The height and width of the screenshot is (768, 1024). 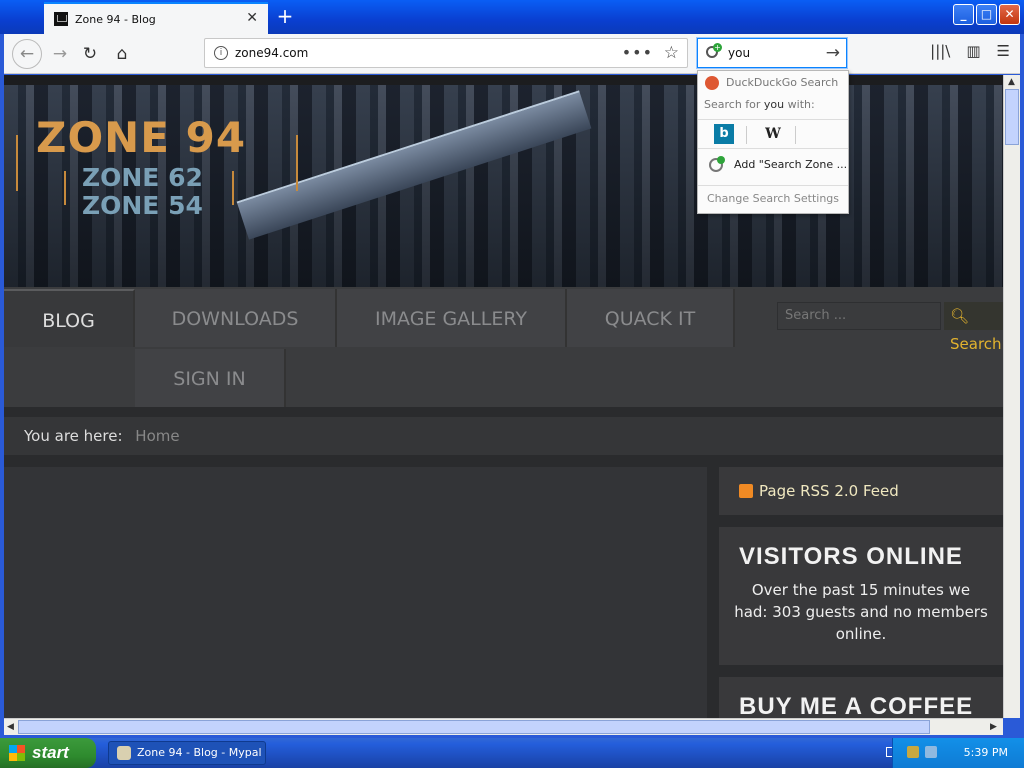 I want to click on title-bar: Zone 94 - Blog ✕ + _ □ ✕, so click(x=512, y=17).